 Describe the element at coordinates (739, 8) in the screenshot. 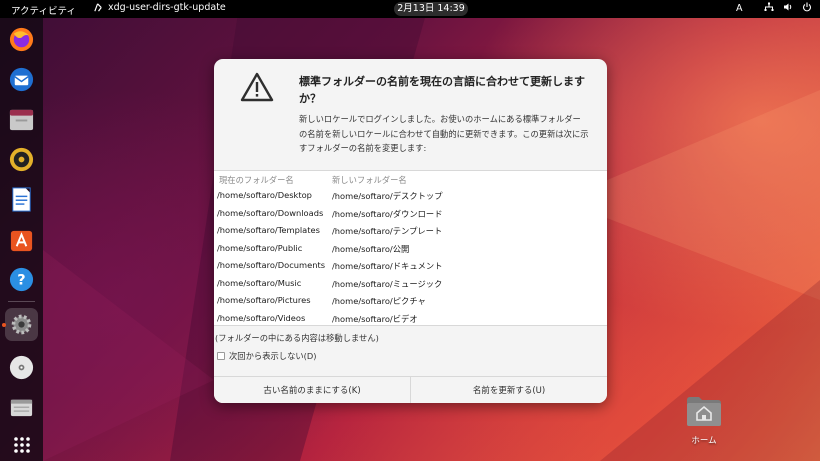

I see `input-method-indicator: A` at that location.